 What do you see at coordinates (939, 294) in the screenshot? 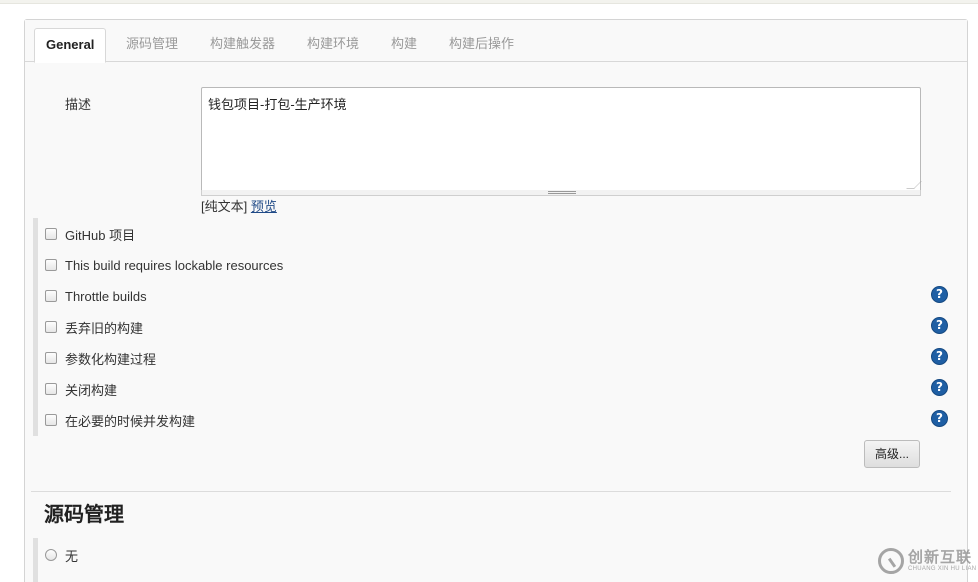
I see `throttle-builds-help-icon: ?` at bounding box center [939, 294].